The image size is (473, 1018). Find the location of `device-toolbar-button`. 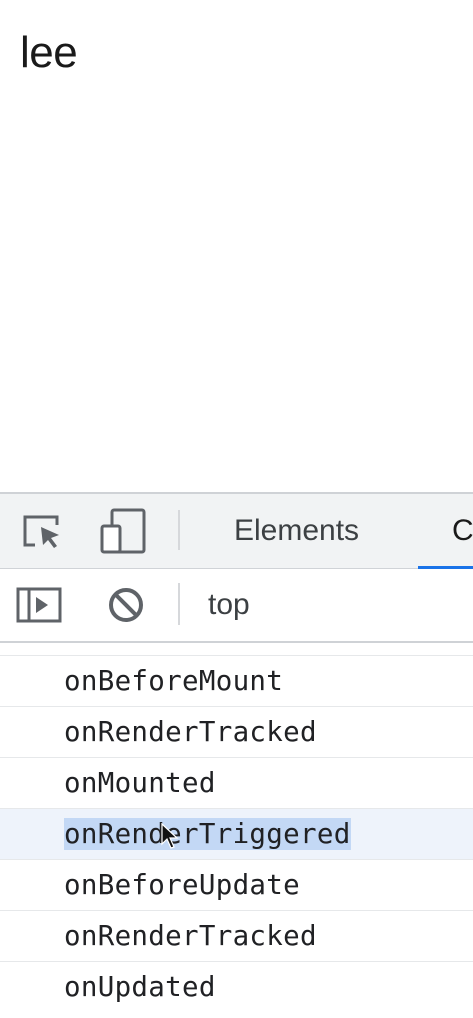

device-toolbar-button is located at coordinates (123, 531).